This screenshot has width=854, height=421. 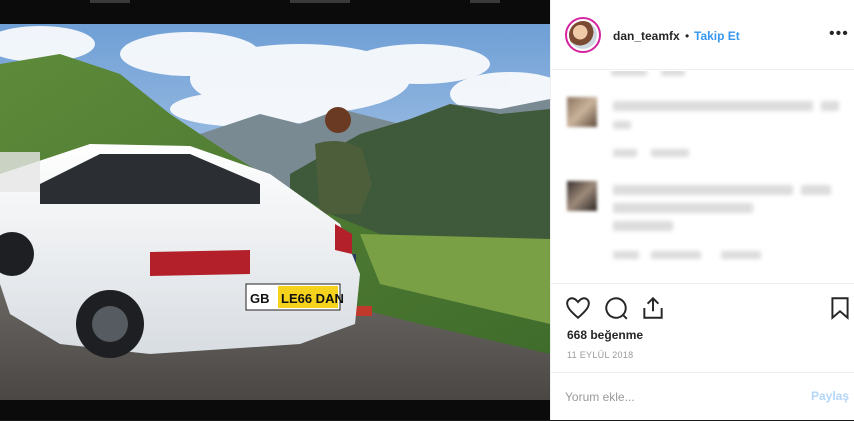 I want to click on bottom-bar, so click(x=275, y=410).